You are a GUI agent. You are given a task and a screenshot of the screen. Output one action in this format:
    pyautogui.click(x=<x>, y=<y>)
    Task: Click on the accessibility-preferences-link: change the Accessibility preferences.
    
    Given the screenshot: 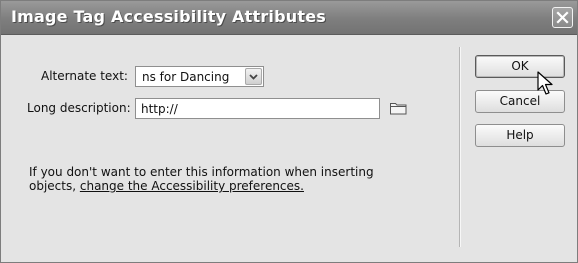 What is the action you would take?
    pyautogui.click(x=192, y=186)
    